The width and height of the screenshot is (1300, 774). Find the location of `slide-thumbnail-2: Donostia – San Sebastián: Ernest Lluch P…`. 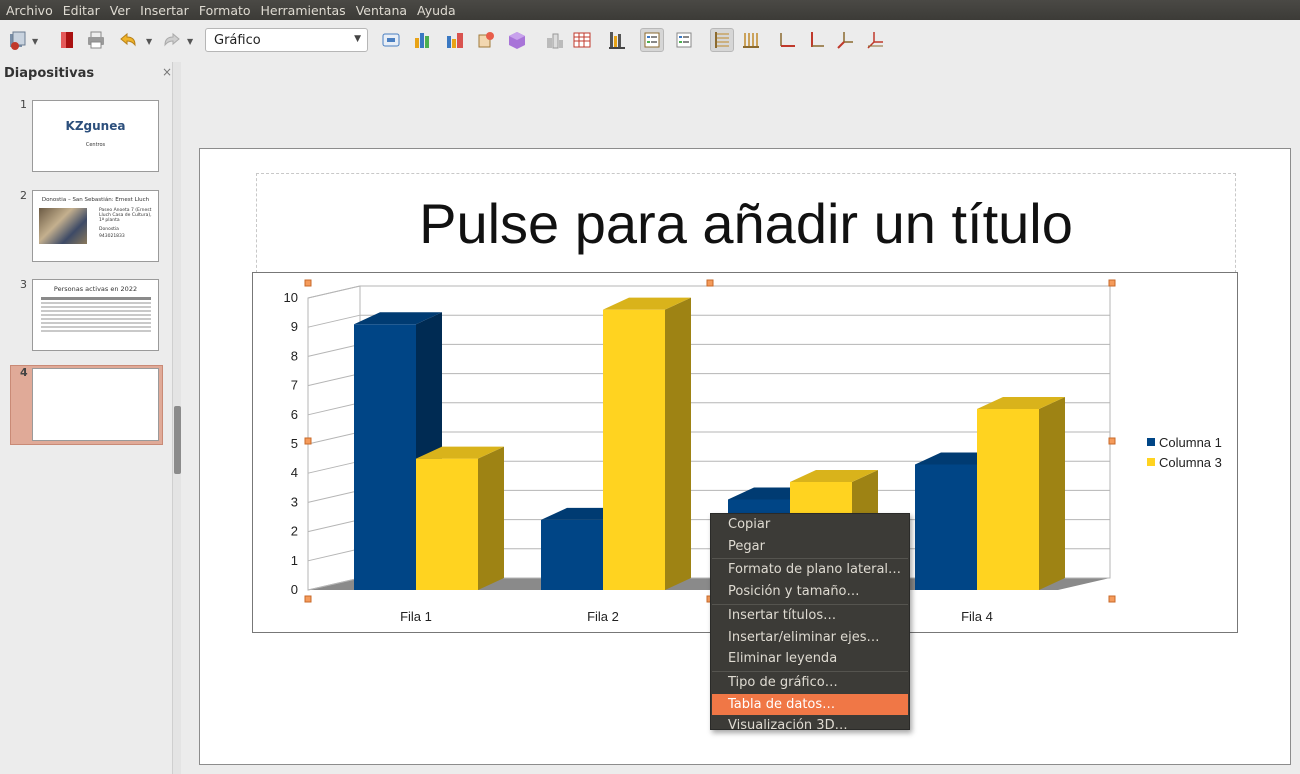

slide-thumbnail-2: Donostia – San Sebastián: Ernest Lluch P… is located at coordinates (95, 226).